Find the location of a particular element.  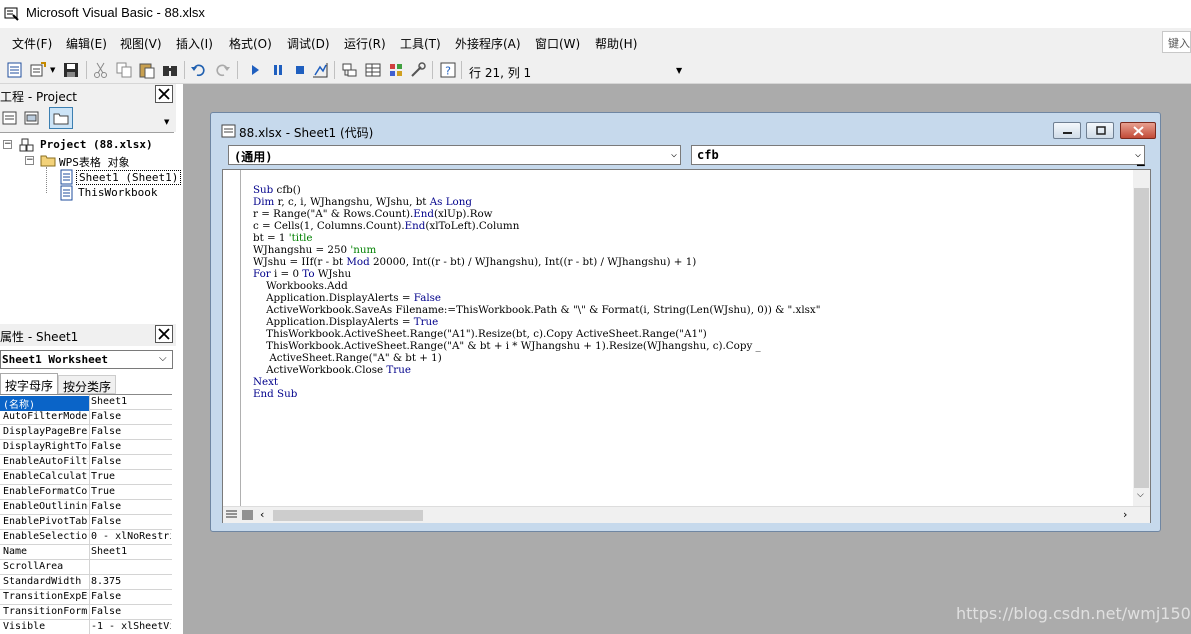

help-search-input: 键入 is located at coordinates (1176, 42).